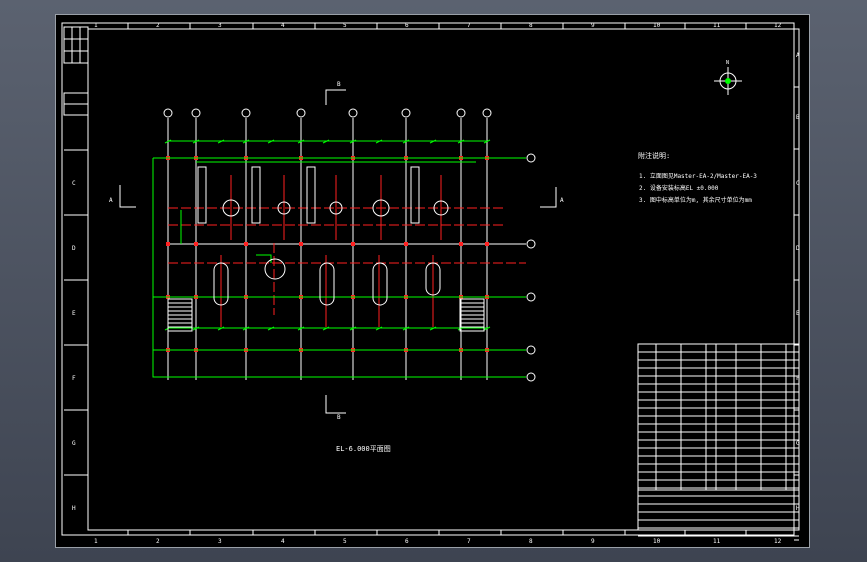  Describe the element at coordinates (727, 63) in the screenshot. I see `compass-label: N` at that location.